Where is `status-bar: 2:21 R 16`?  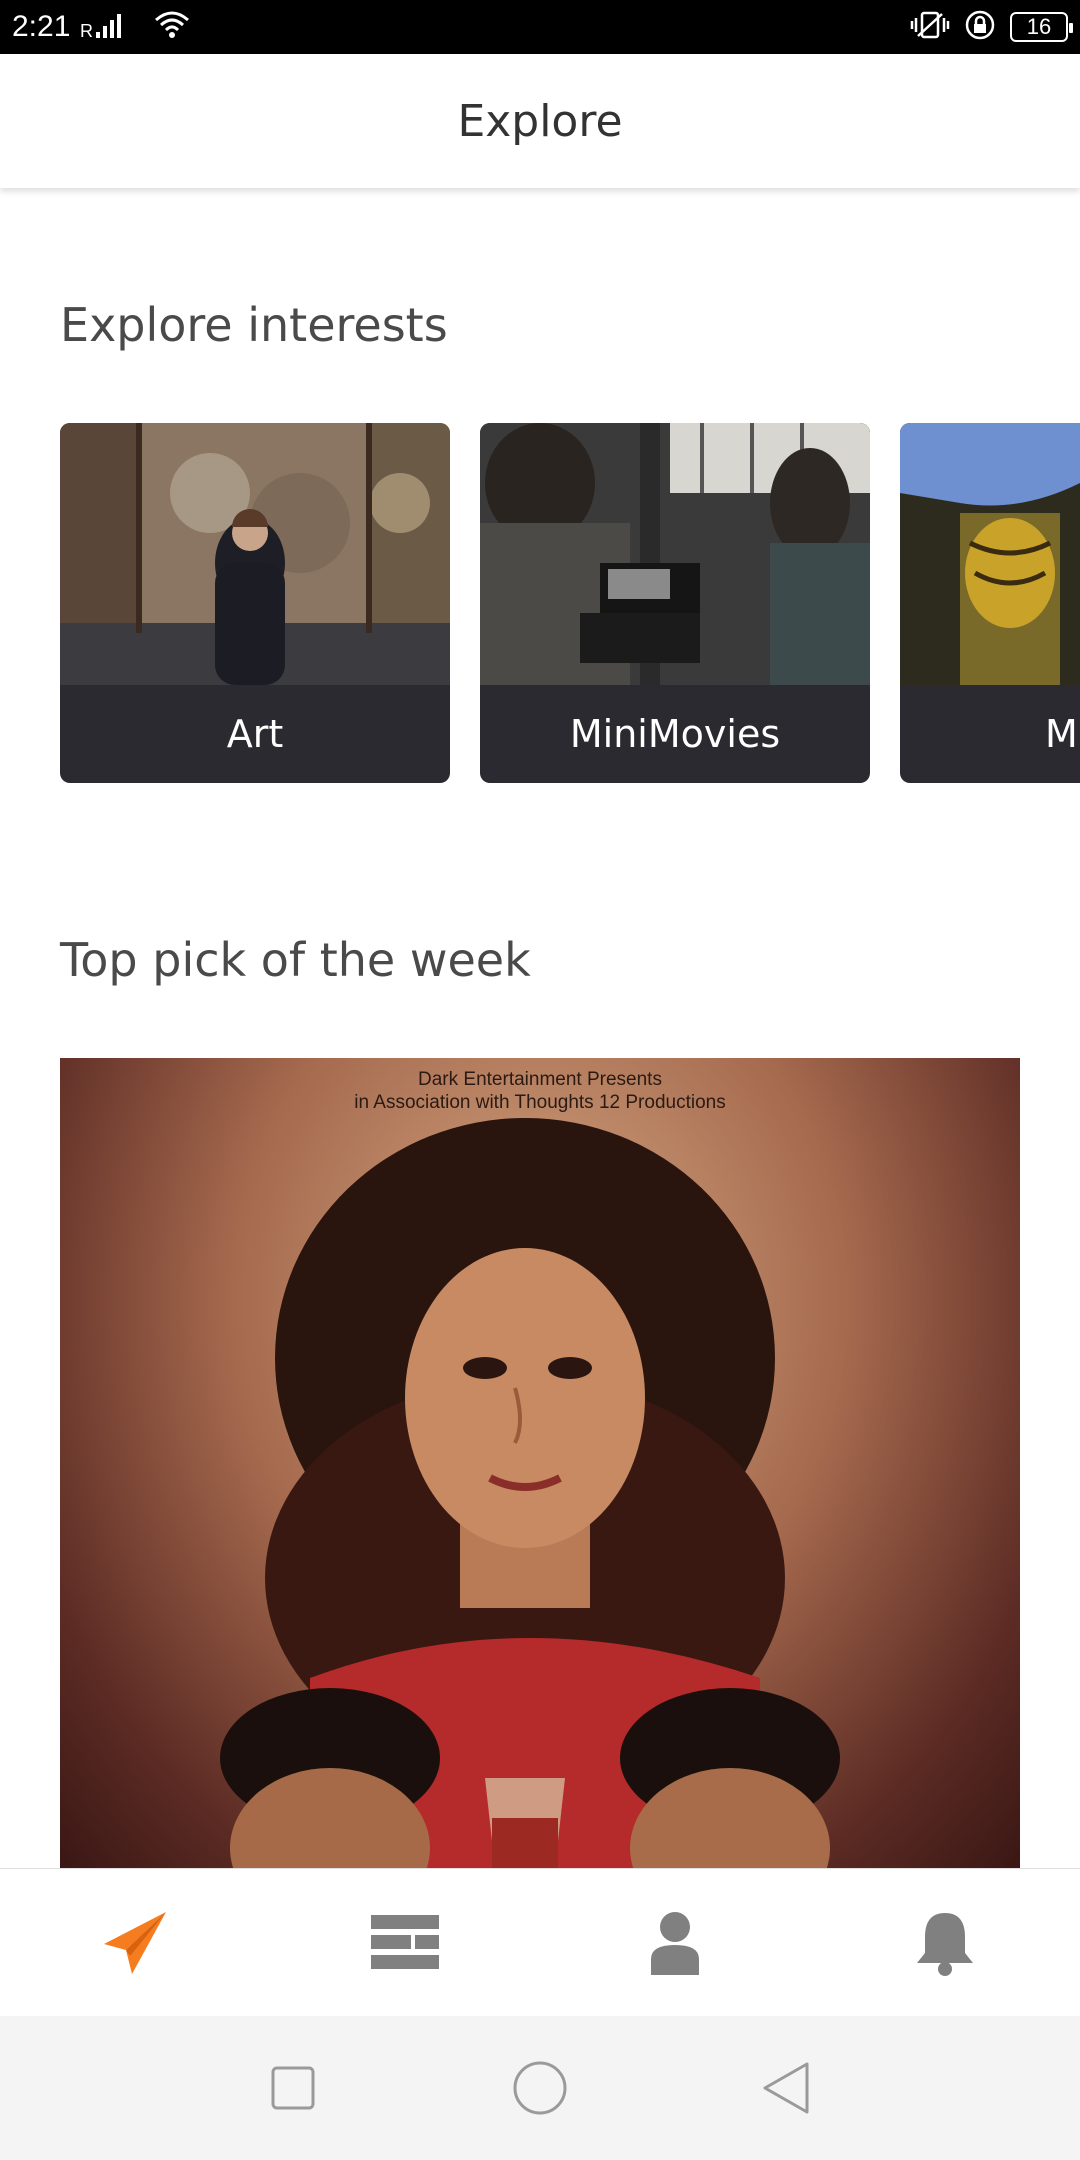
status-bar: 2:21 R 16 is located at coordinates (540, 27).